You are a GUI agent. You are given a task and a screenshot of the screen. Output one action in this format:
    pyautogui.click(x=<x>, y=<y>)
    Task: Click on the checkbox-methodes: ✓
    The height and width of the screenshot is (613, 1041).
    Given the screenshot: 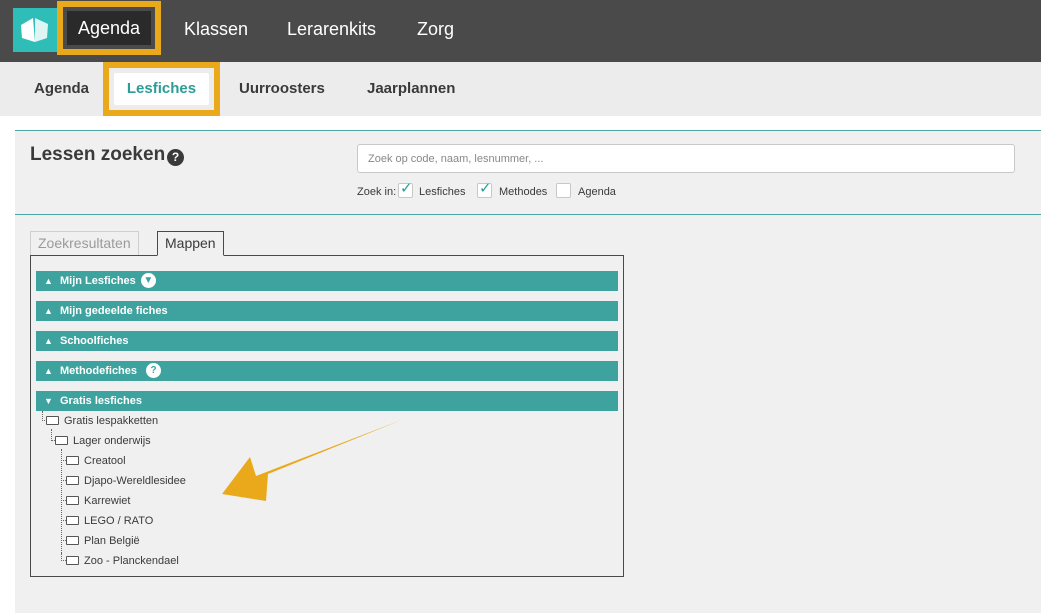 What is the action you would take?
    pyautogui.click(x=484, y=189)
    